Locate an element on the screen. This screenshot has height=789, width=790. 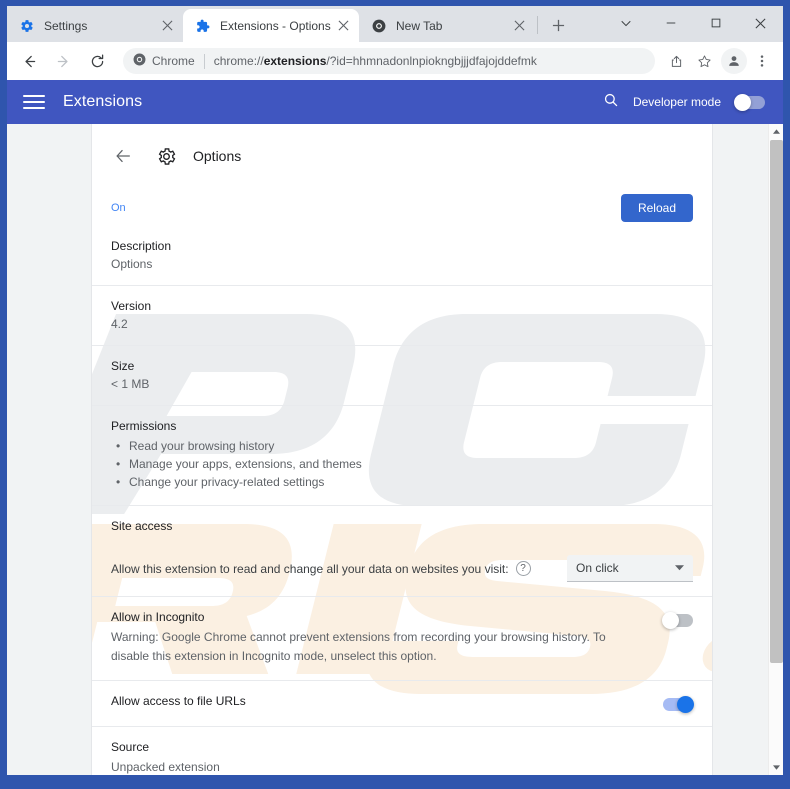
share-icon is located at coordinates (676, 61).